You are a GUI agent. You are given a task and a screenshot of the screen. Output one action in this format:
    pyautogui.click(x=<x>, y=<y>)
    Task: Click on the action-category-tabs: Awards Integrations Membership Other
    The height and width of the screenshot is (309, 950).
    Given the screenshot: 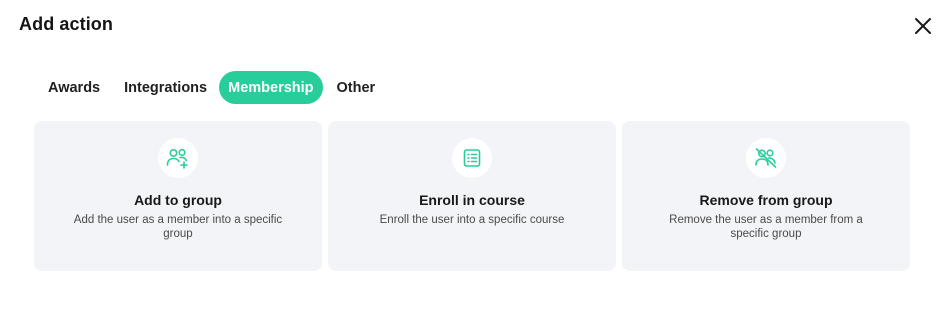 What is the action you would take?
    pyautogui.click(x=211, y=87)
    